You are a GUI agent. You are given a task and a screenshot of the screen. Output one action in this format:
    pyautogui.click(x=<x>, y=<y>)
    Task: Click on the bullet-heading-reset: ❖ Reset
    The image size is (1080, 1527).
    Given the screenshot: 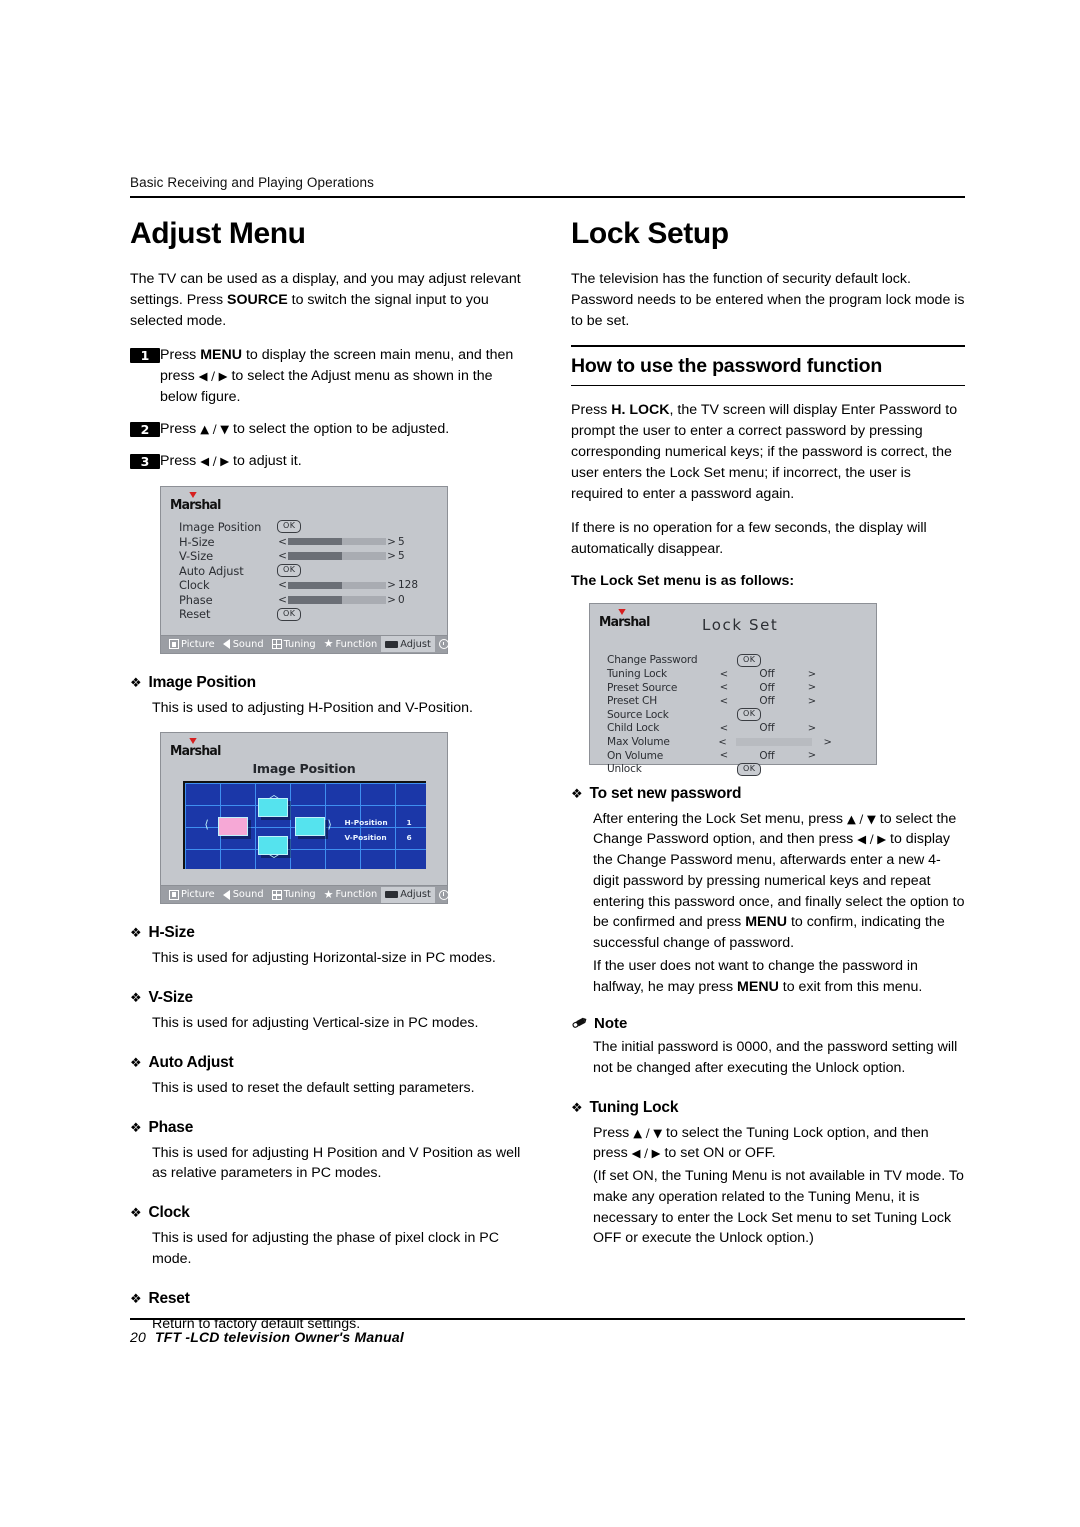 What is the action you would take?
    pyautogui.click(x=326, y=1299)
    